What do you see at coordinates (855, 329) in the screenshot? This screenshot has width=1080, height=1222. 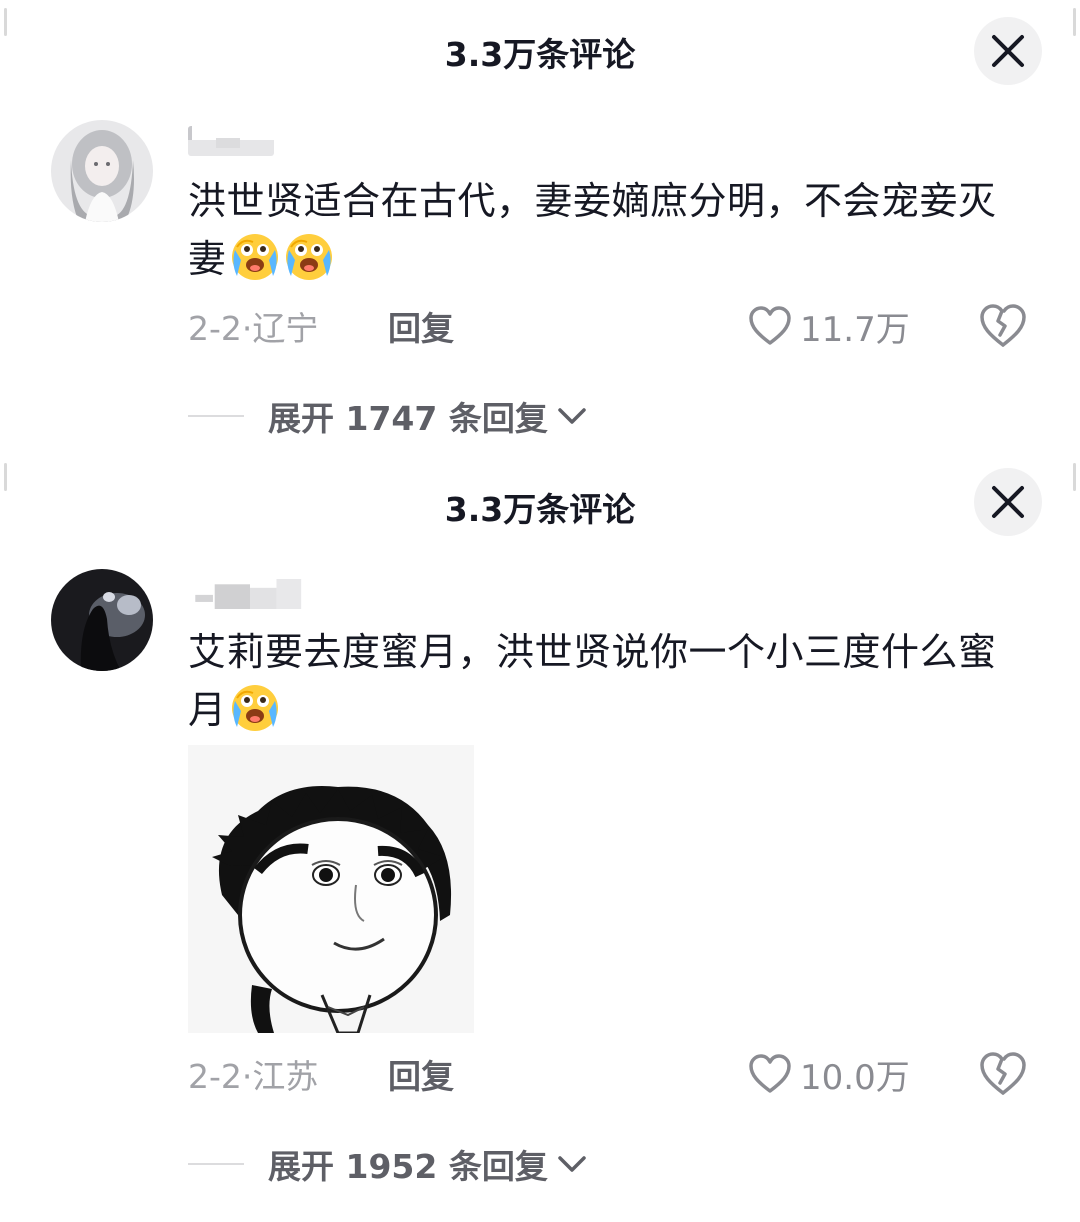 I see `like-count: 11.7万` at bounding box center [855, 329].